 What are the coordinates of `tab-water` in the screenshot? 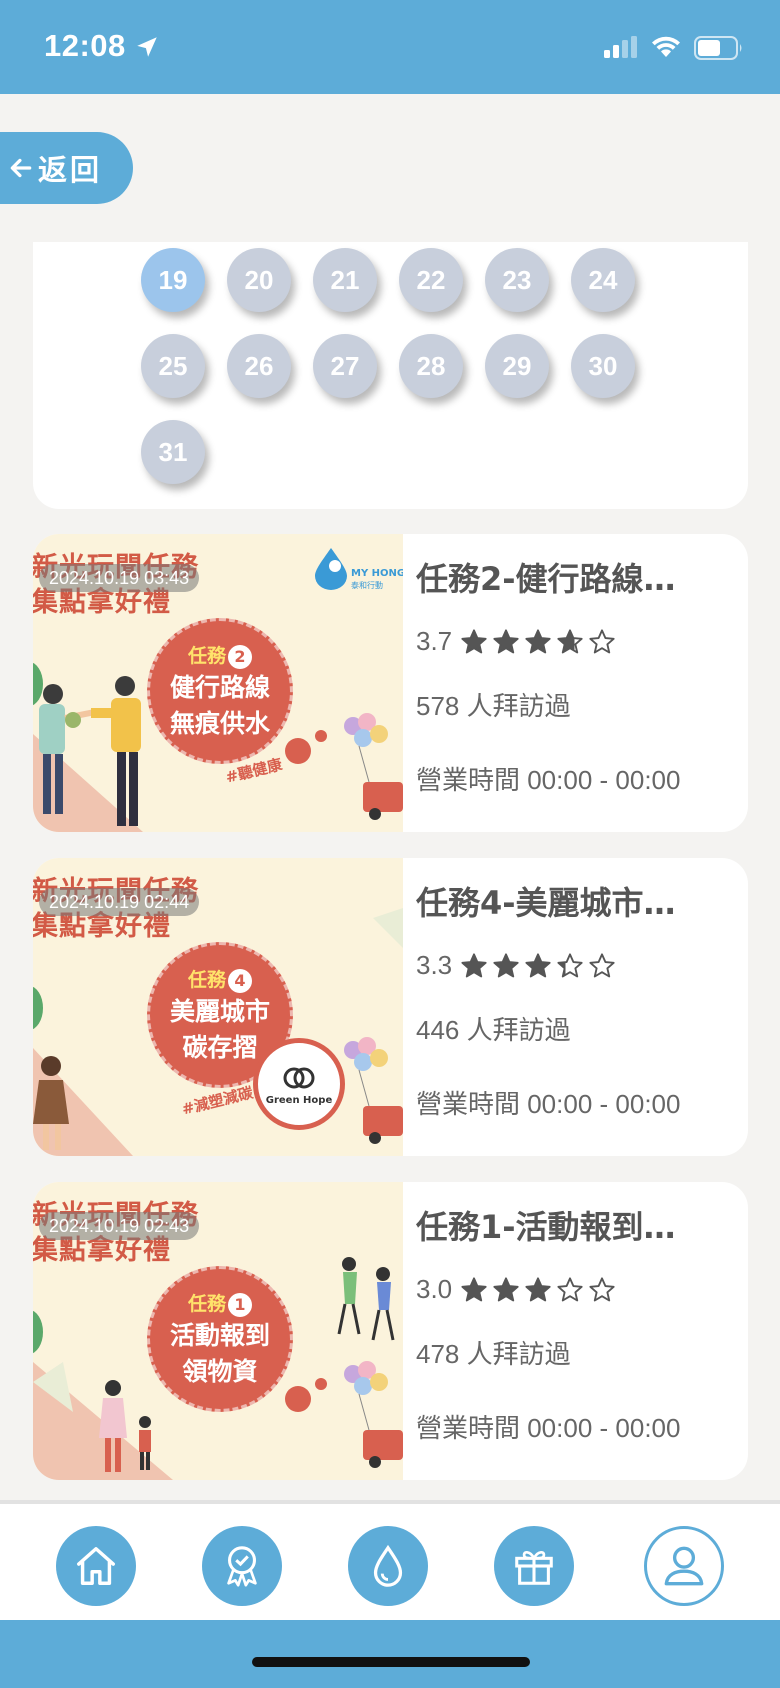 It's located at (388, 1566).